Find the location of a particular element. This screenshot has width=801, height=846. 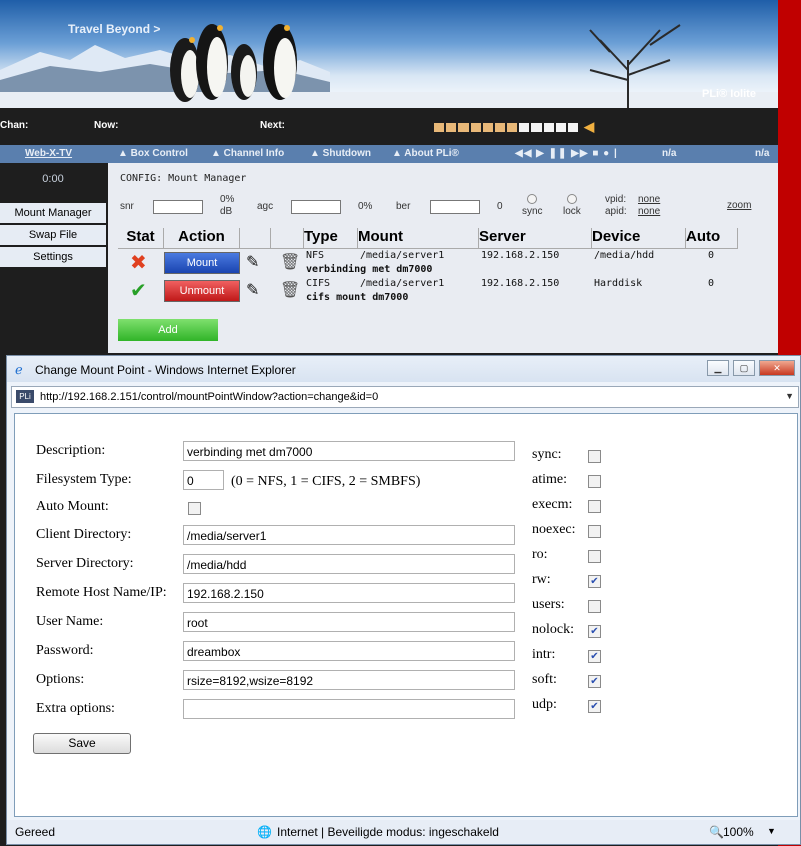

sidebar-item-settings: Settings is located at coordinates (53, 257).